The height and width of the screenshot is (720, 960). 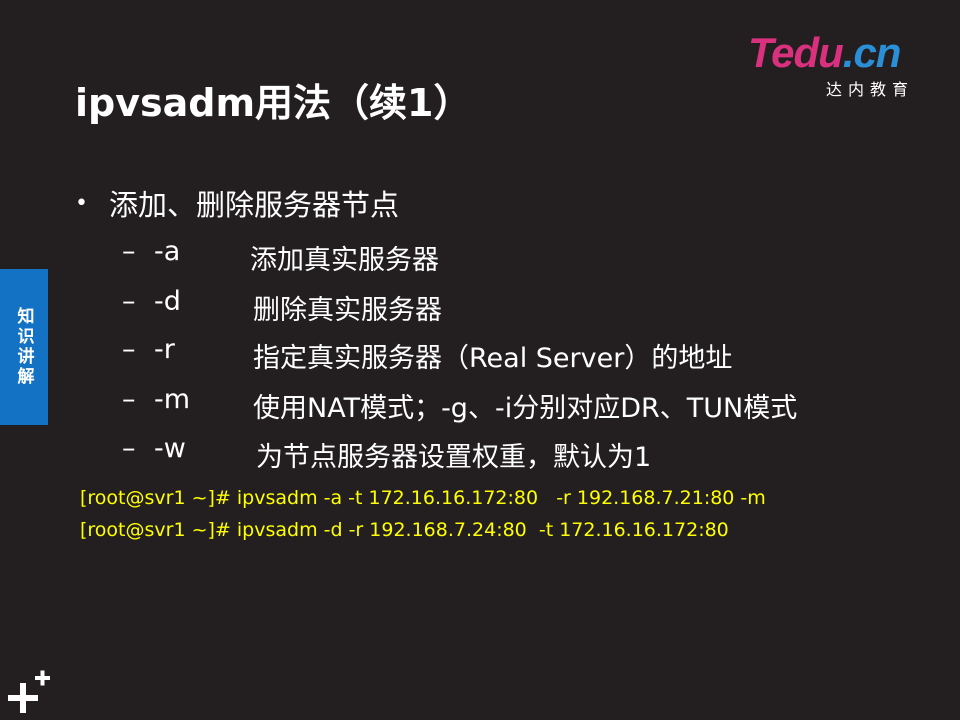 I want to click on logo-wordmark: Tedu.cn, so click(x=824, y=52).